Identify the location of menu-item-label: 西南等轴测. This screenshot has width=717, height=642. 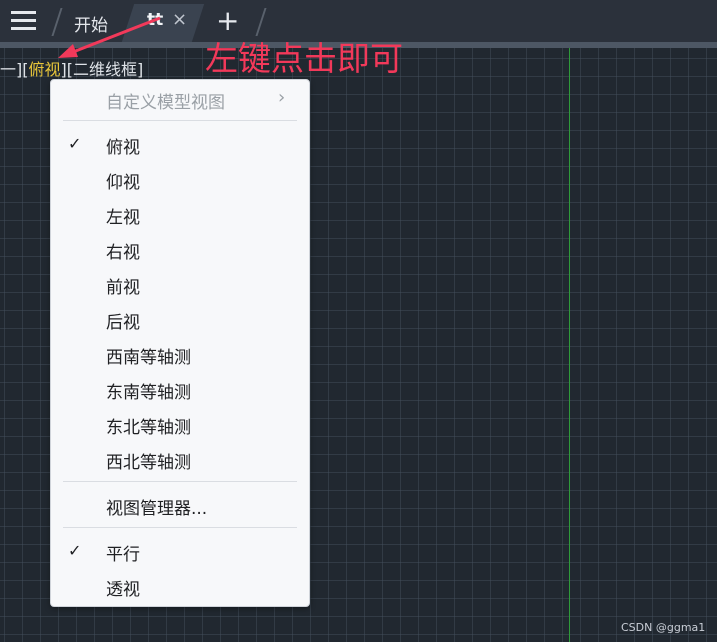
(148, 358).